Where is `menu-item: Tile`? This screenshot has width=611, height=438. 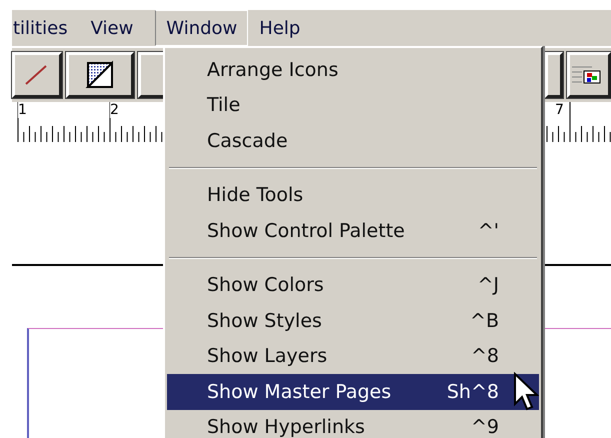
menu-item: Tile is located at coordinates (353, 105).